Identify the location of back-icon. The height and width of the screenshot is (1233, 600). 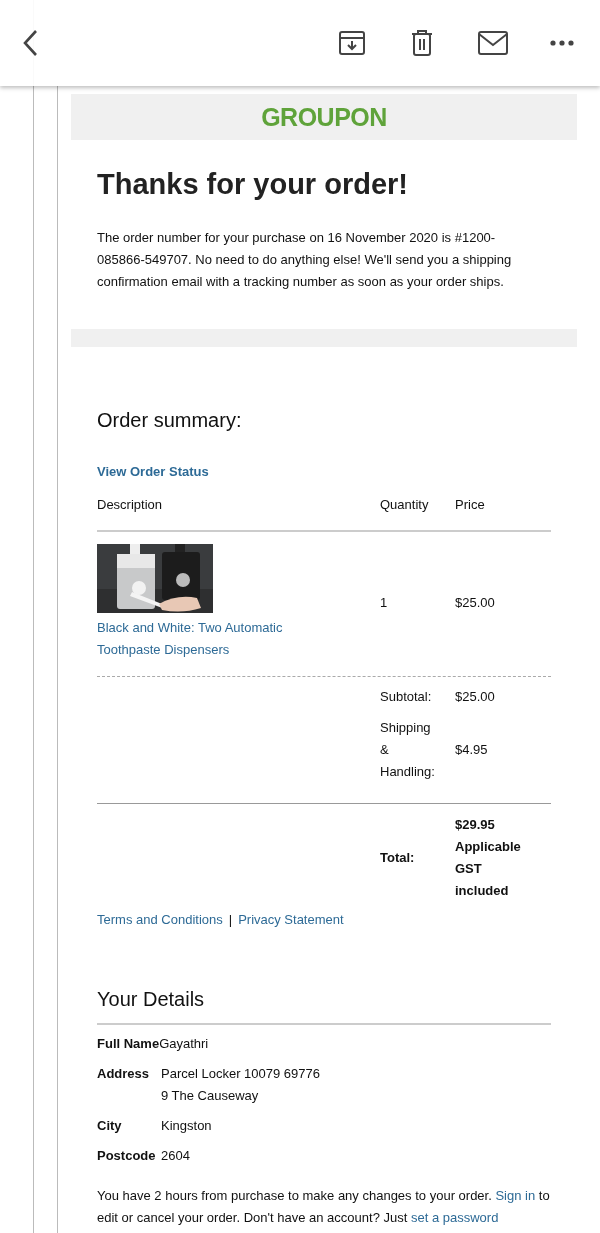
(30, 43).